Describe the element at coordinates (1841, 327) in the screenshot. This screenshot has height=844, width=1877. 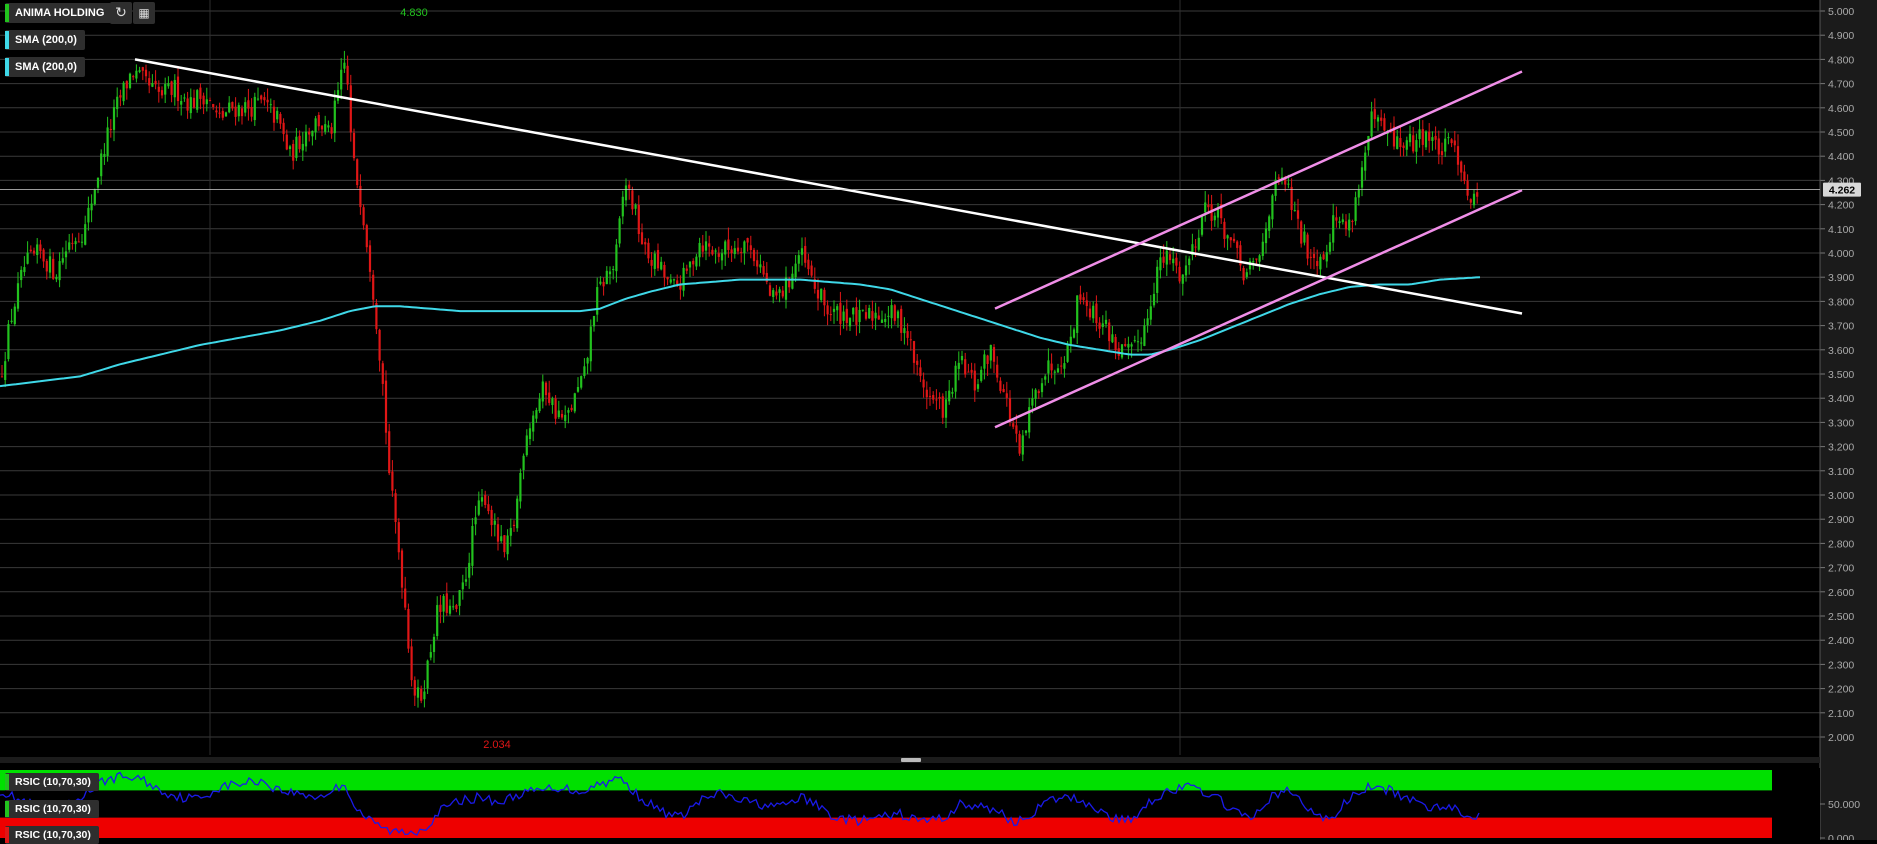
I see `y-tick-label: 3.700` at that location.